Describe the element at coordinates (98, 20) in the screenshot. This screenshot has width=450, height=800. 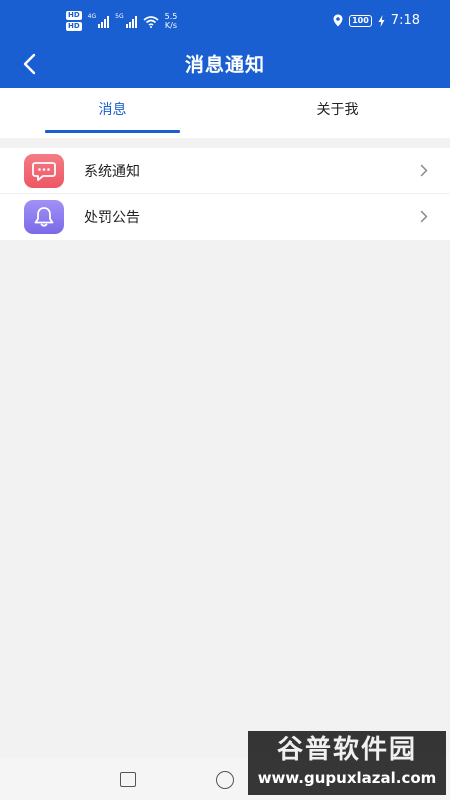
I see `signal-icon: 4G` at that location.